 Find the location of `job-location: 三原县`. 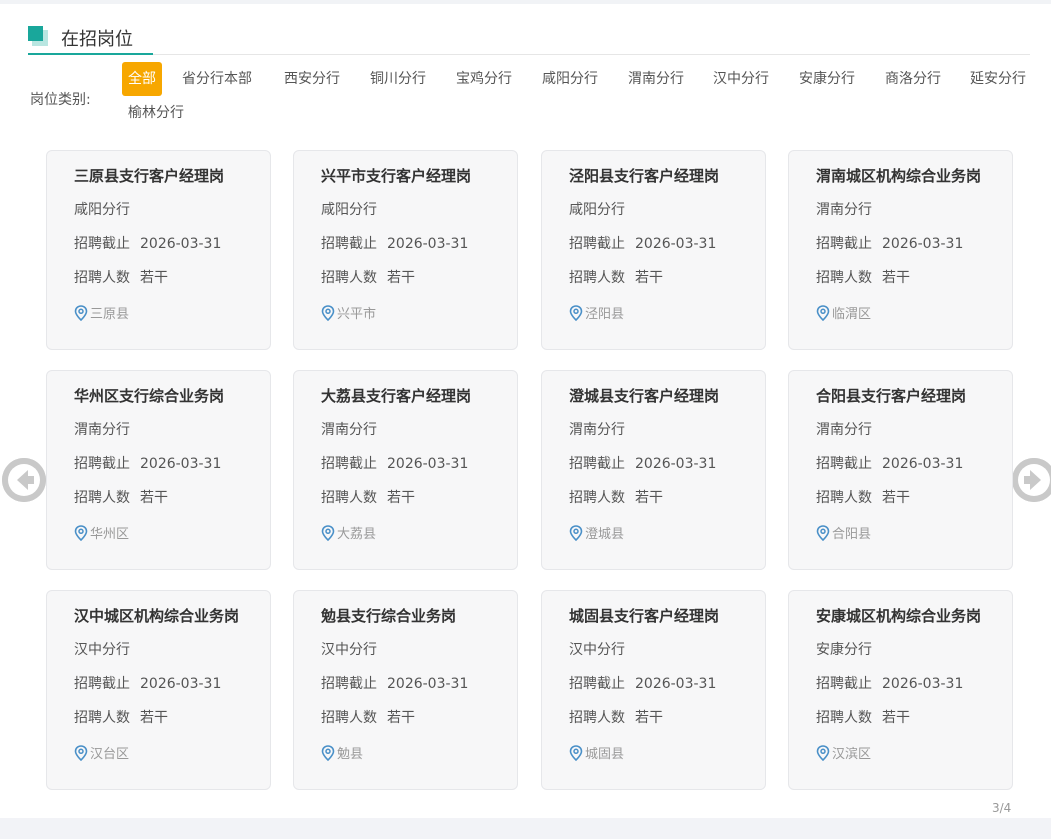

job-location: 三原县 is located at coordinates (101, 312).